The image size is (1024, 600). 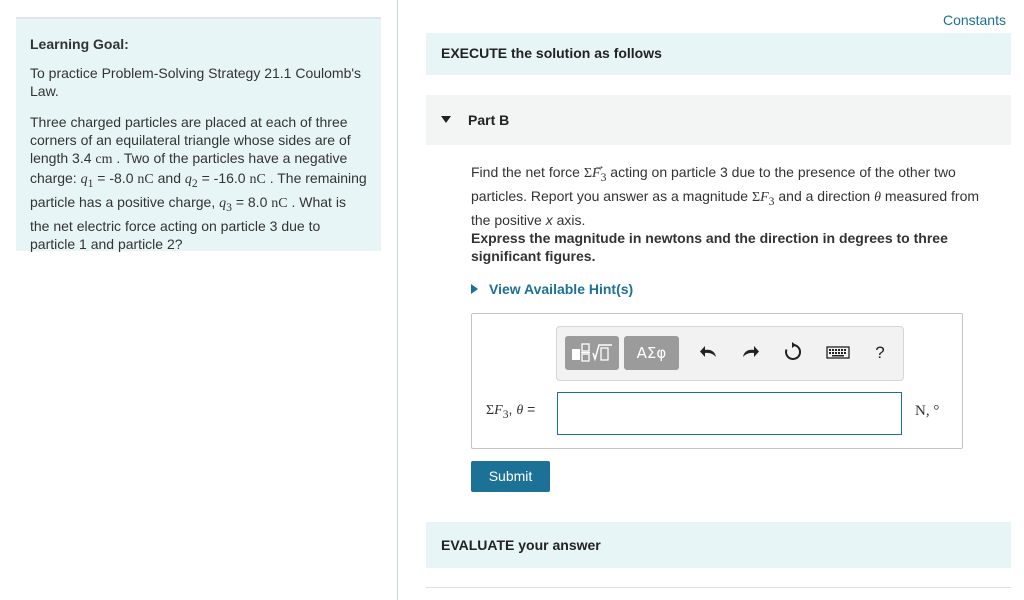 I want to click on question-segment: axis., so click(x=569, y=219).